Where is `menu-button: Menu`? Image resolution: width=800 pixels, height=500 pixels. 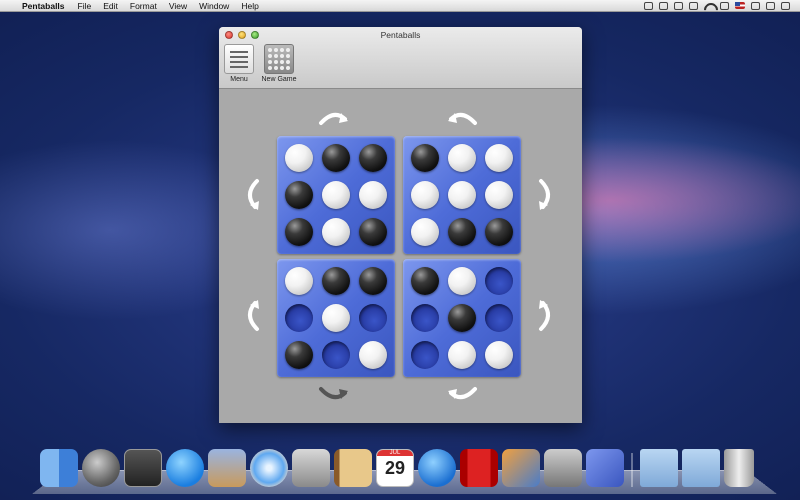 menu-button: Menu is located at coordinates (239, 63).